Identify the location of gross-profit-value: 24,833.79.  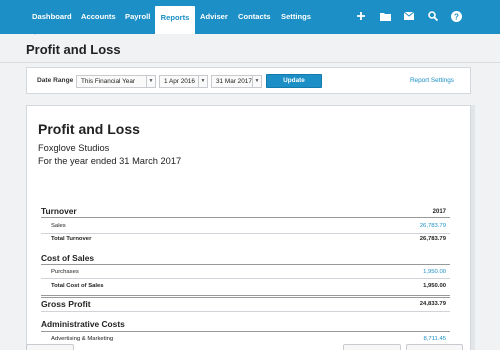
(432, 304).